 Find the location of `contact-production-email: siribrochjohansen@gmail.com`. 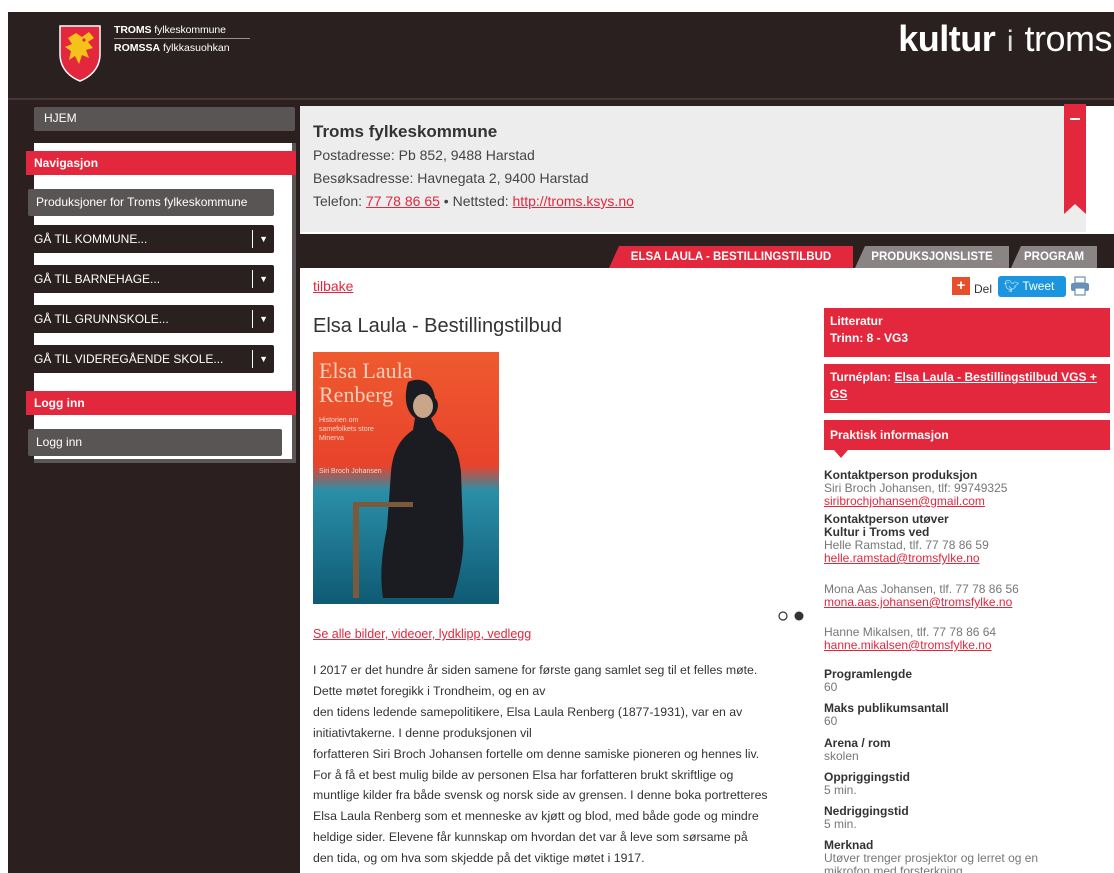

contact-production-email: siribrochjohansen@gmail.com is located at coordinates (904, 501).